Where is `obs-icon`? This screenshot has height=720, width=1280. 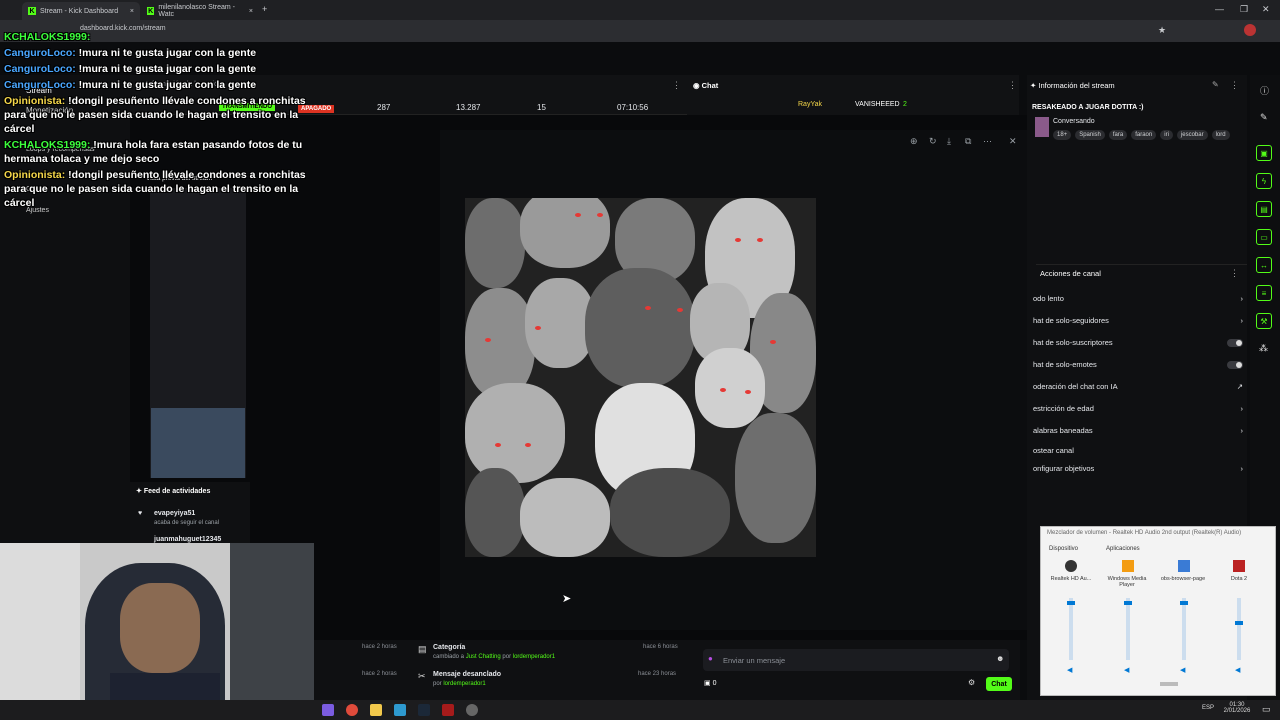
obs-icon is located at coordinates (472, 710).